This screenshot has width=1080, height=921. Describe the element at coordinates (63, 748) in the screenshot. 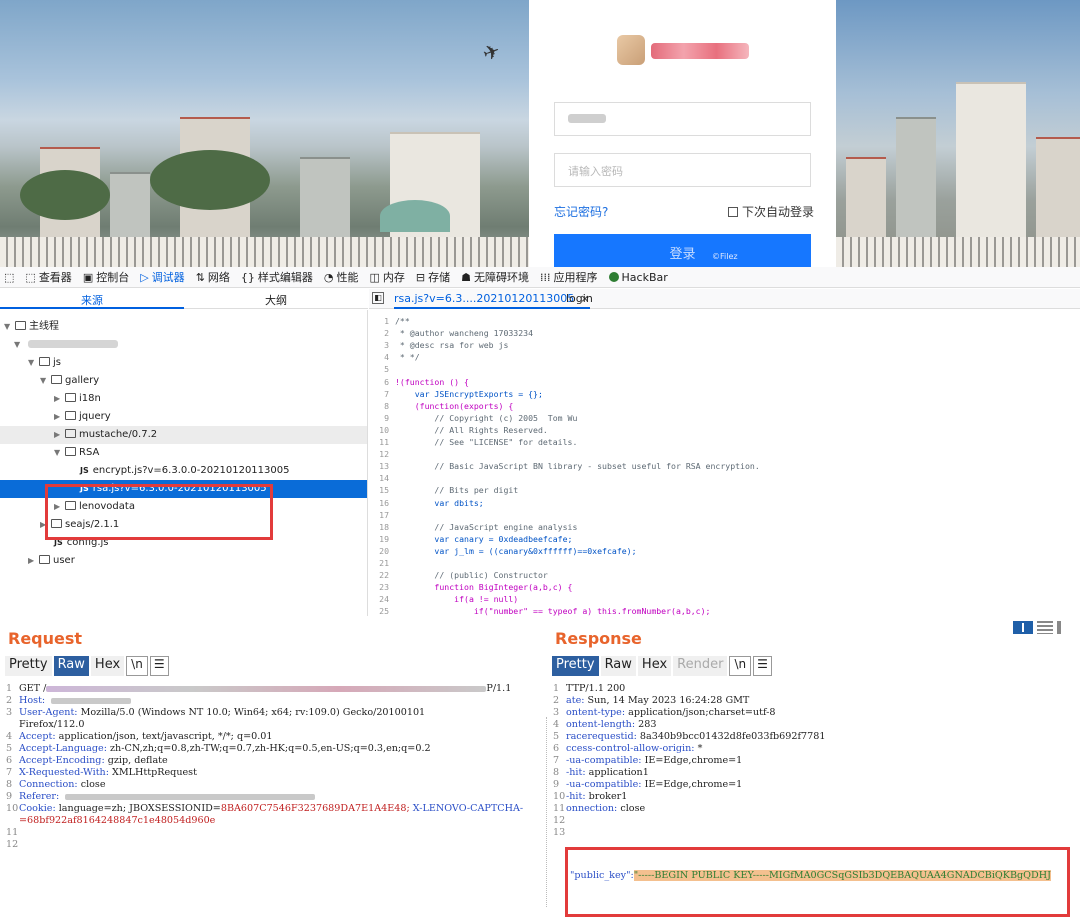

I see `header-name: Accept-Language:` at that location.